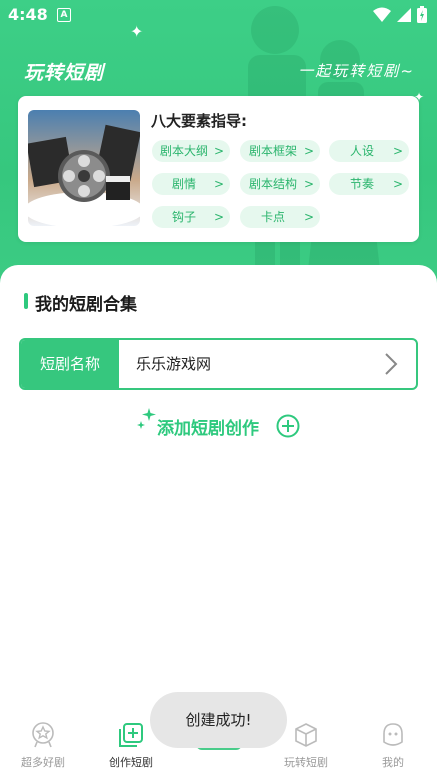 The height and width of the screenshot is (776, 437). What do you see at coordinates (208, 429) in the screenshot?
I see `add-drama-label: 添加短剧创作` at bounding box center [208, 429].